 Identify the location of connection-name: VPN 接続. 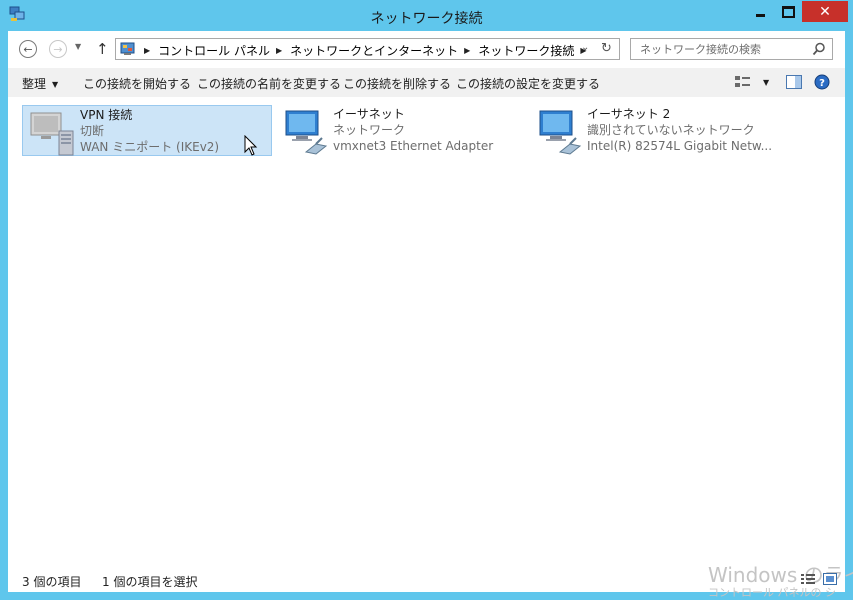
(106, 115).